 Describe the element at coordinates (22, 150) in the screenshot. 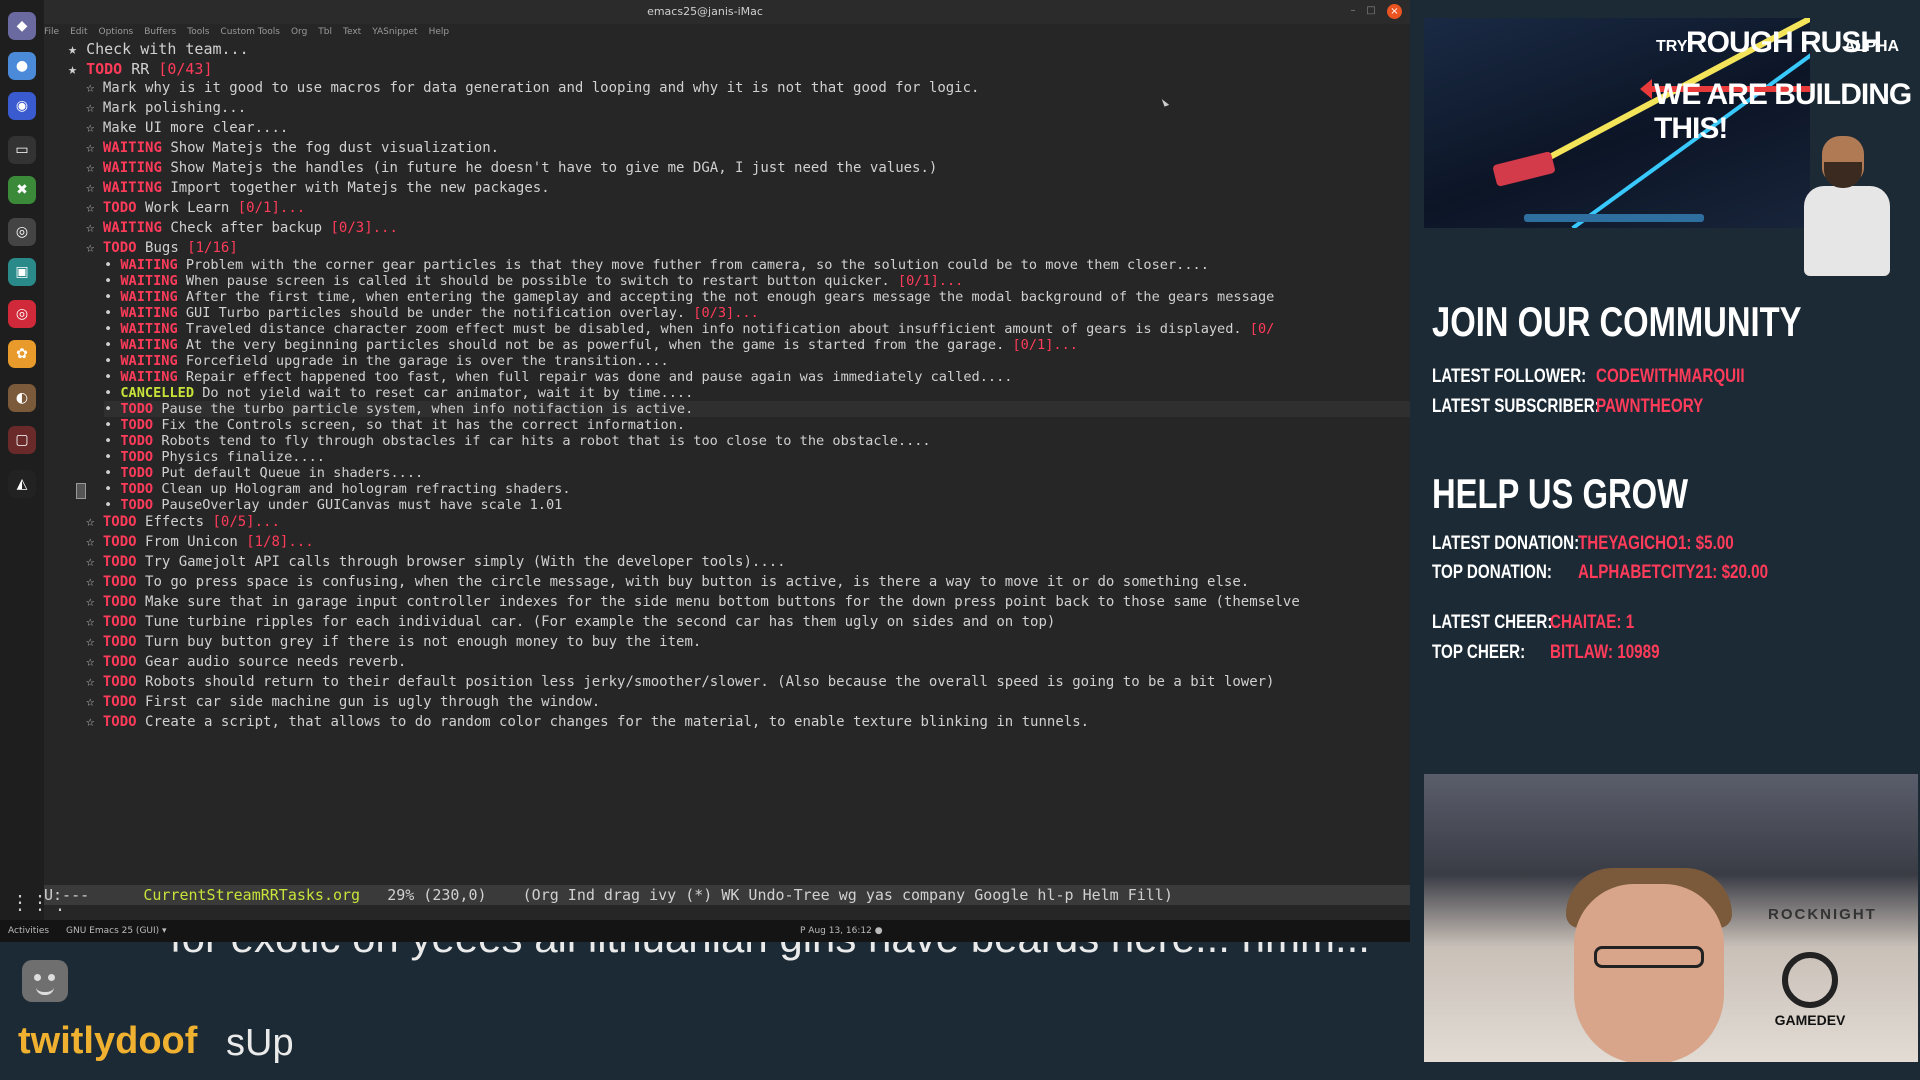

I see `terminal-icon: ▭` at that location.